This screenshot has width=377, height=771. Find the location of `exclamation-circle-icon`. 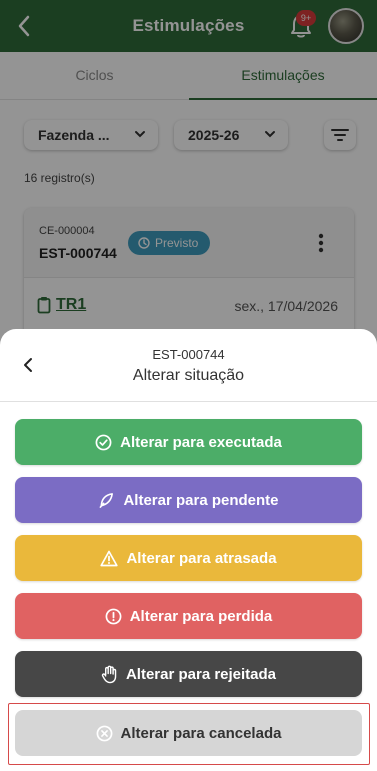

exclamation-circle-icon is located at coordinates (113, 616).